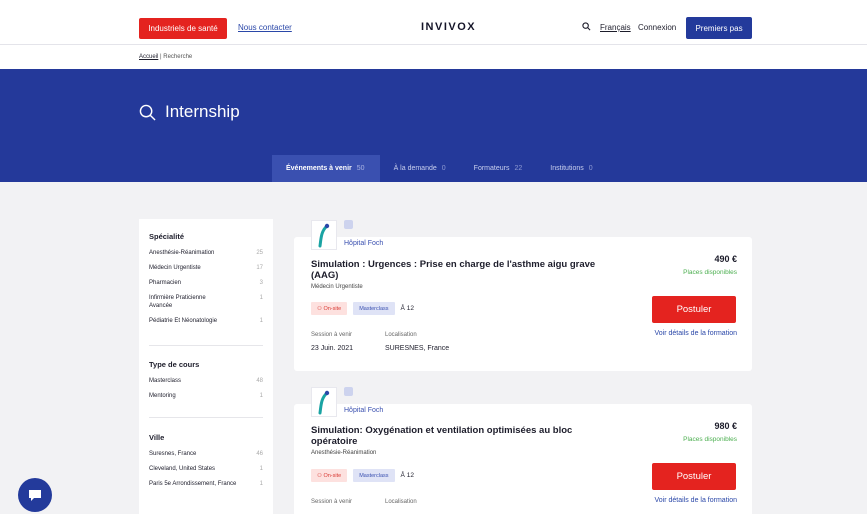  Describe the element at coordinates (206, 454) in the screenshot. I see `filter-option: Suresnes, France 46` at that location.